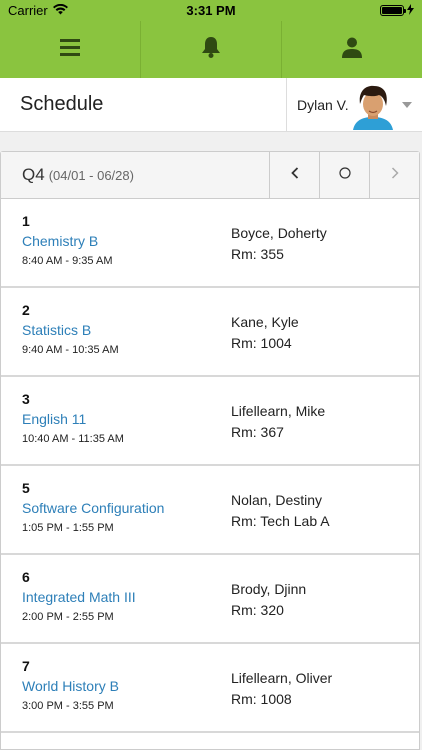  Describe the element at coordinates (261, 699) in the screenshot. I see `room-number: Rm: 1008` at that location.